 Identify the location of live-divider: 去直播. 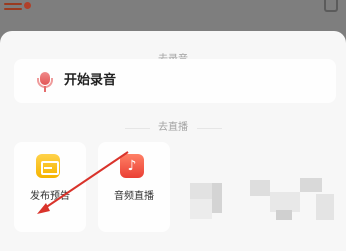
(173, 128).